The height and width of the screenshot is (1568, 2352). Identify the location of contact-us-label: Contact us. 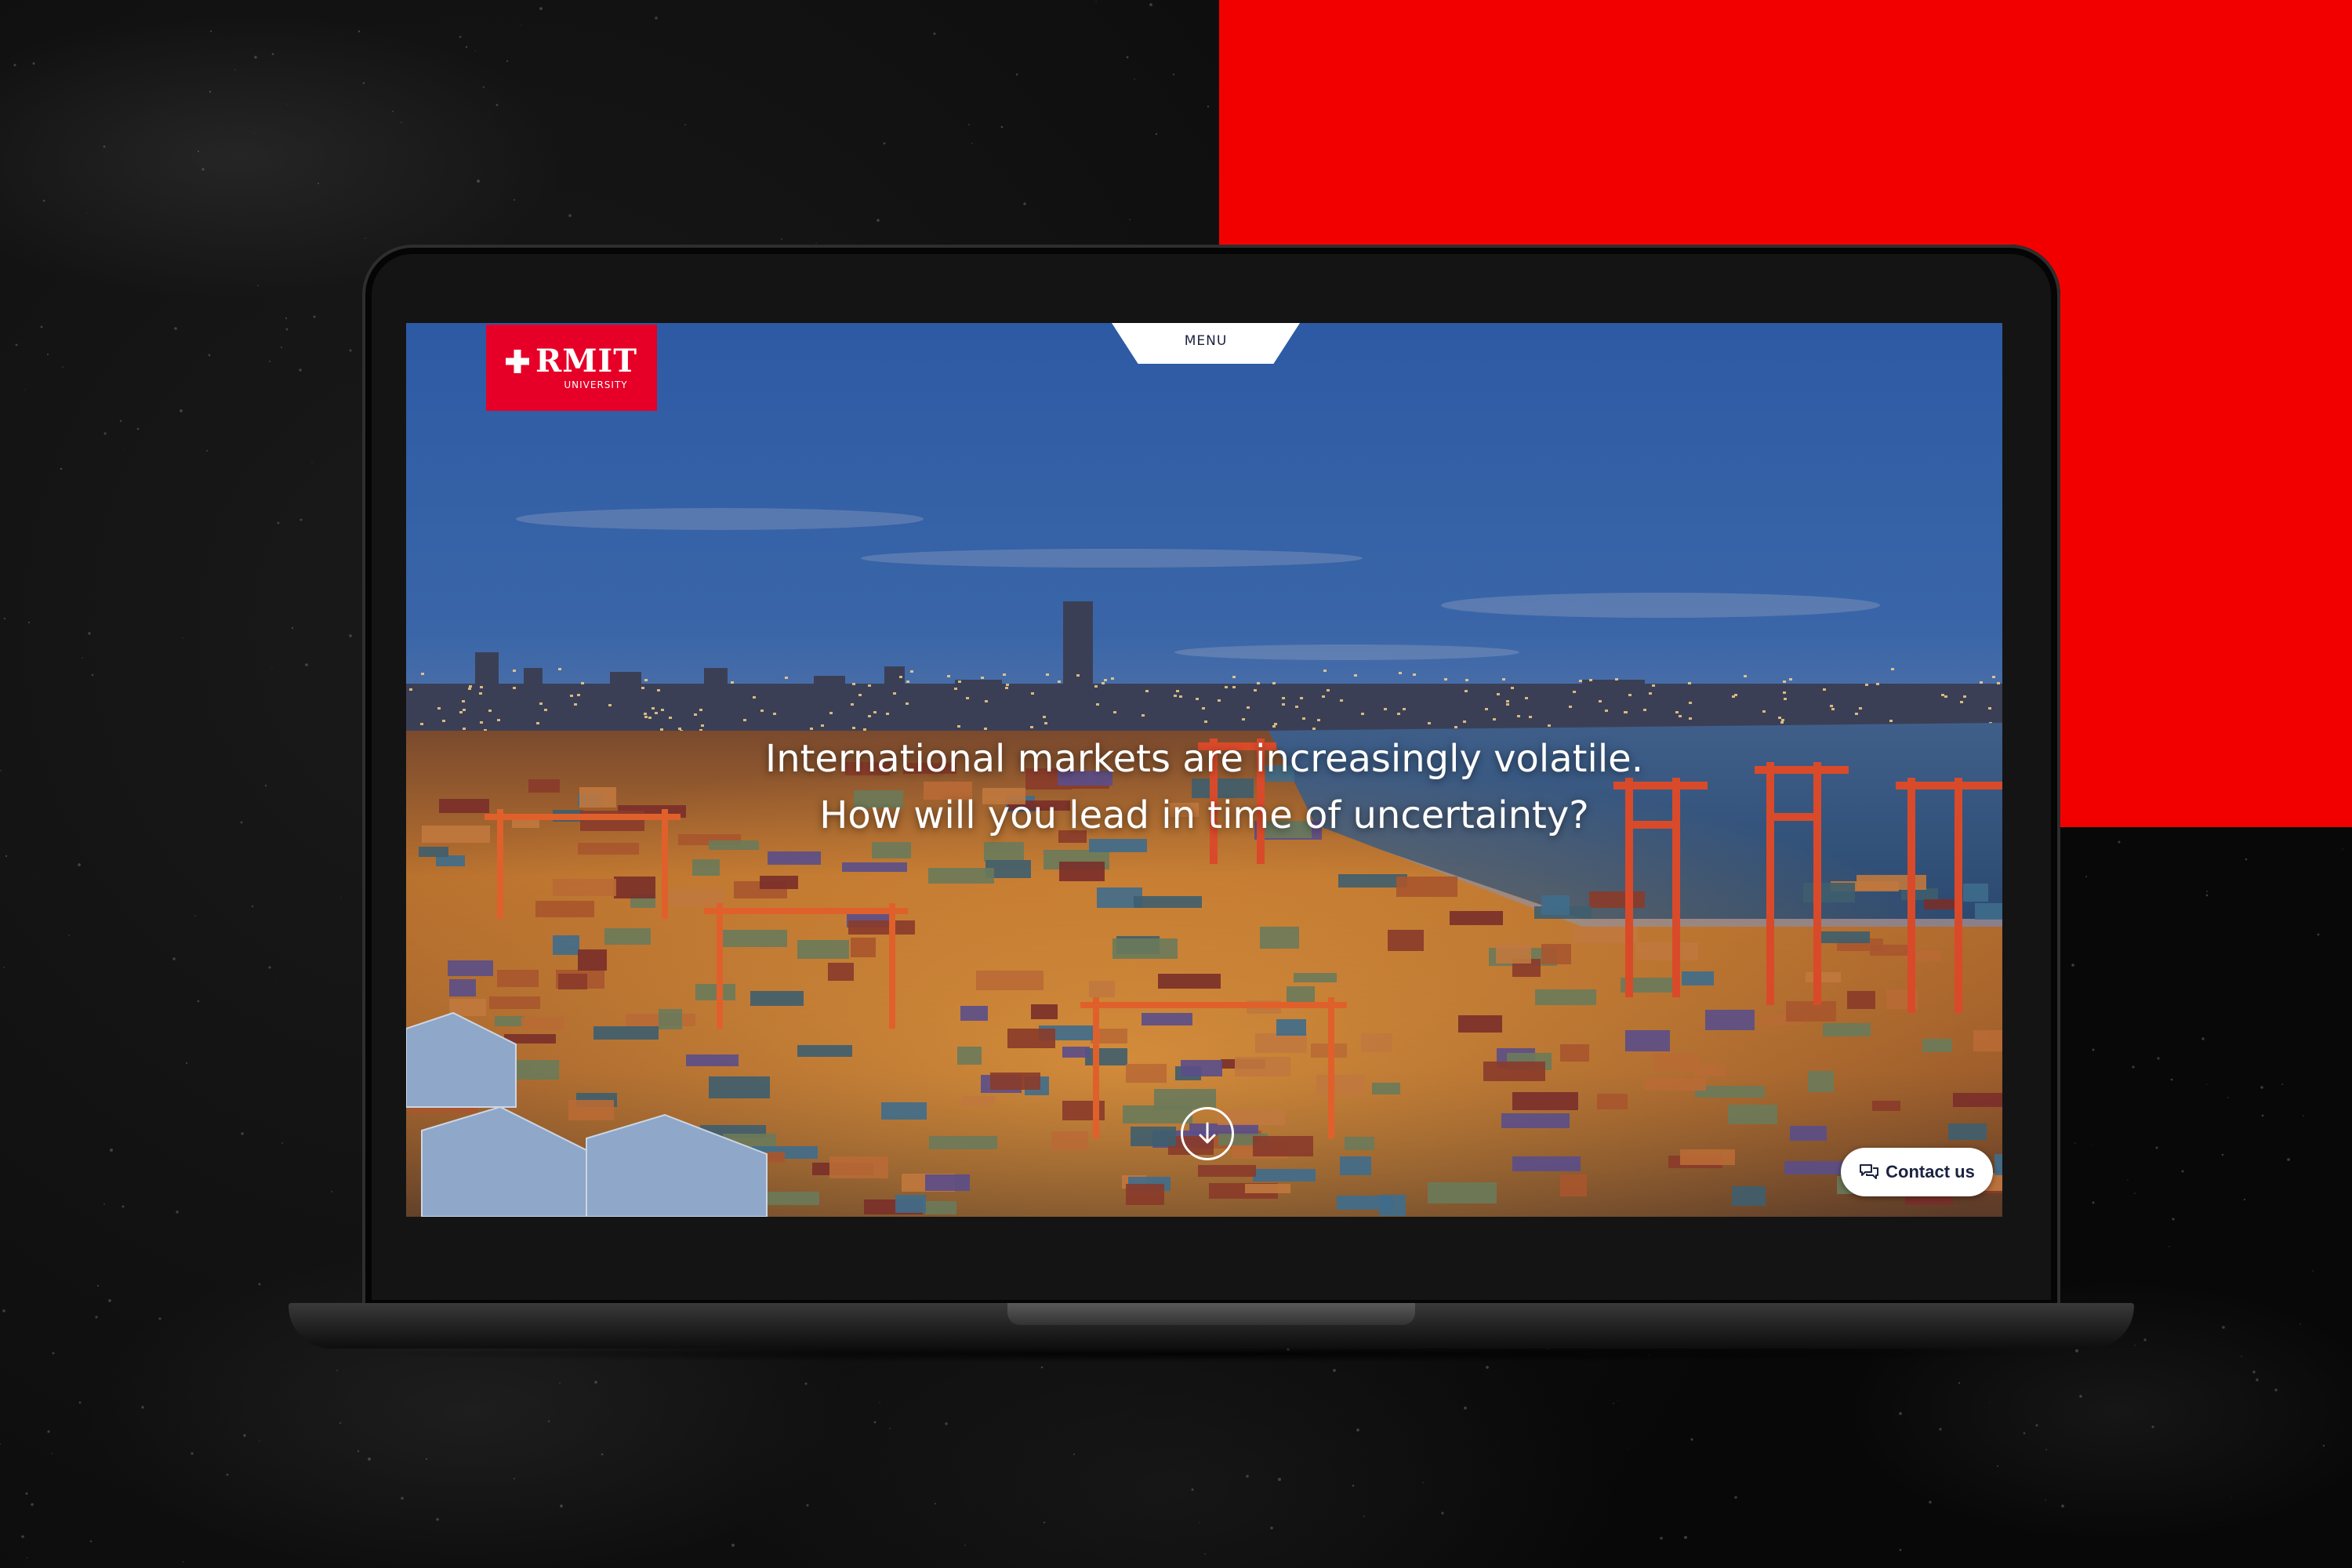
(1930, 1171).